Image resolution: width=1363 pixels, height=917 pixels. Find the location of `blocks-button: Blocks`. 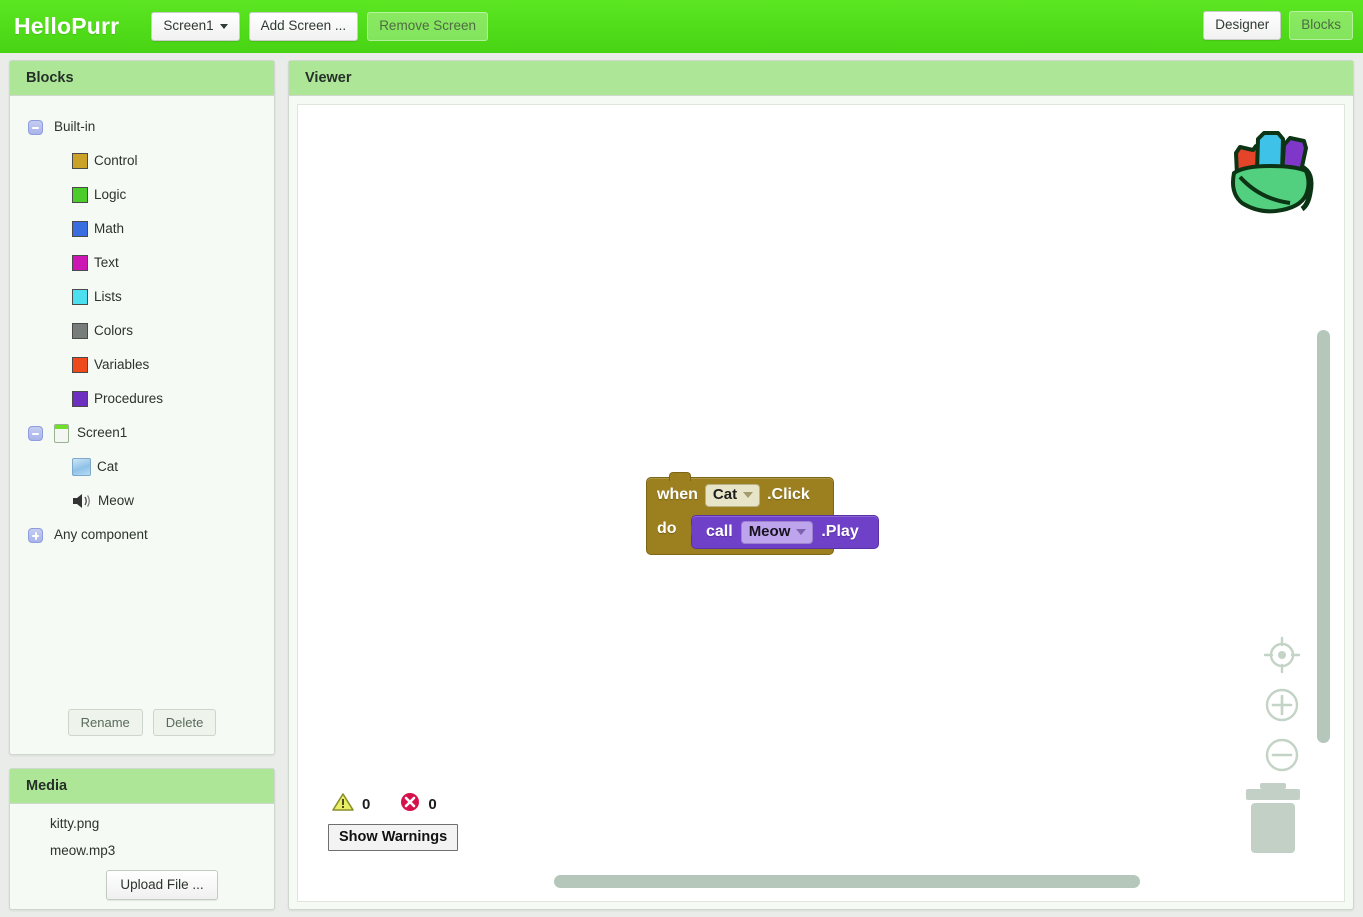

blocks-button: Blocks is located at coordinates (1321, 25).